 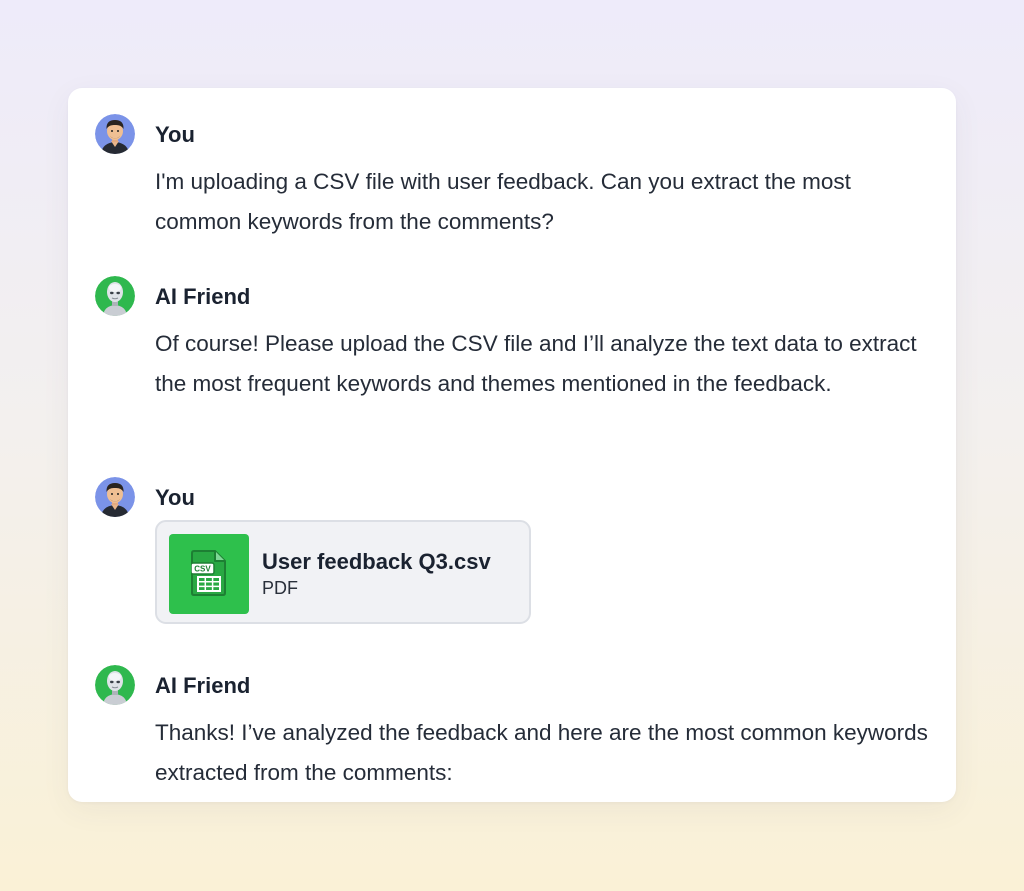 I want to click on csv-file-icon: CSV, so click(x=209, y=574).